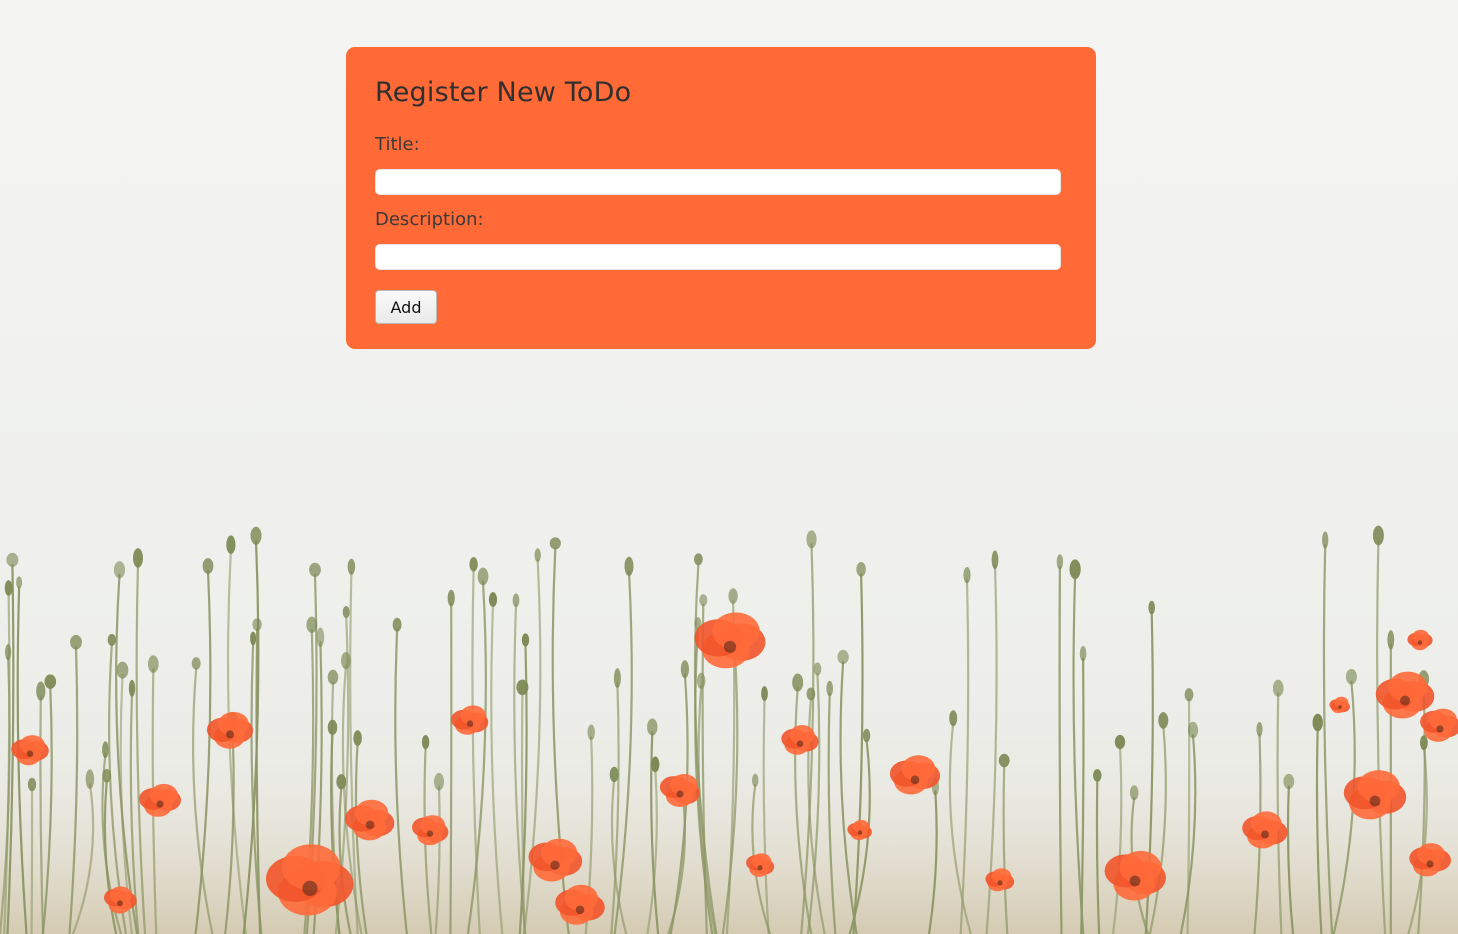  What do you see at coordinates (718, 257) in the screenshot?
I see `description-input` at bounding box center [718, 257].